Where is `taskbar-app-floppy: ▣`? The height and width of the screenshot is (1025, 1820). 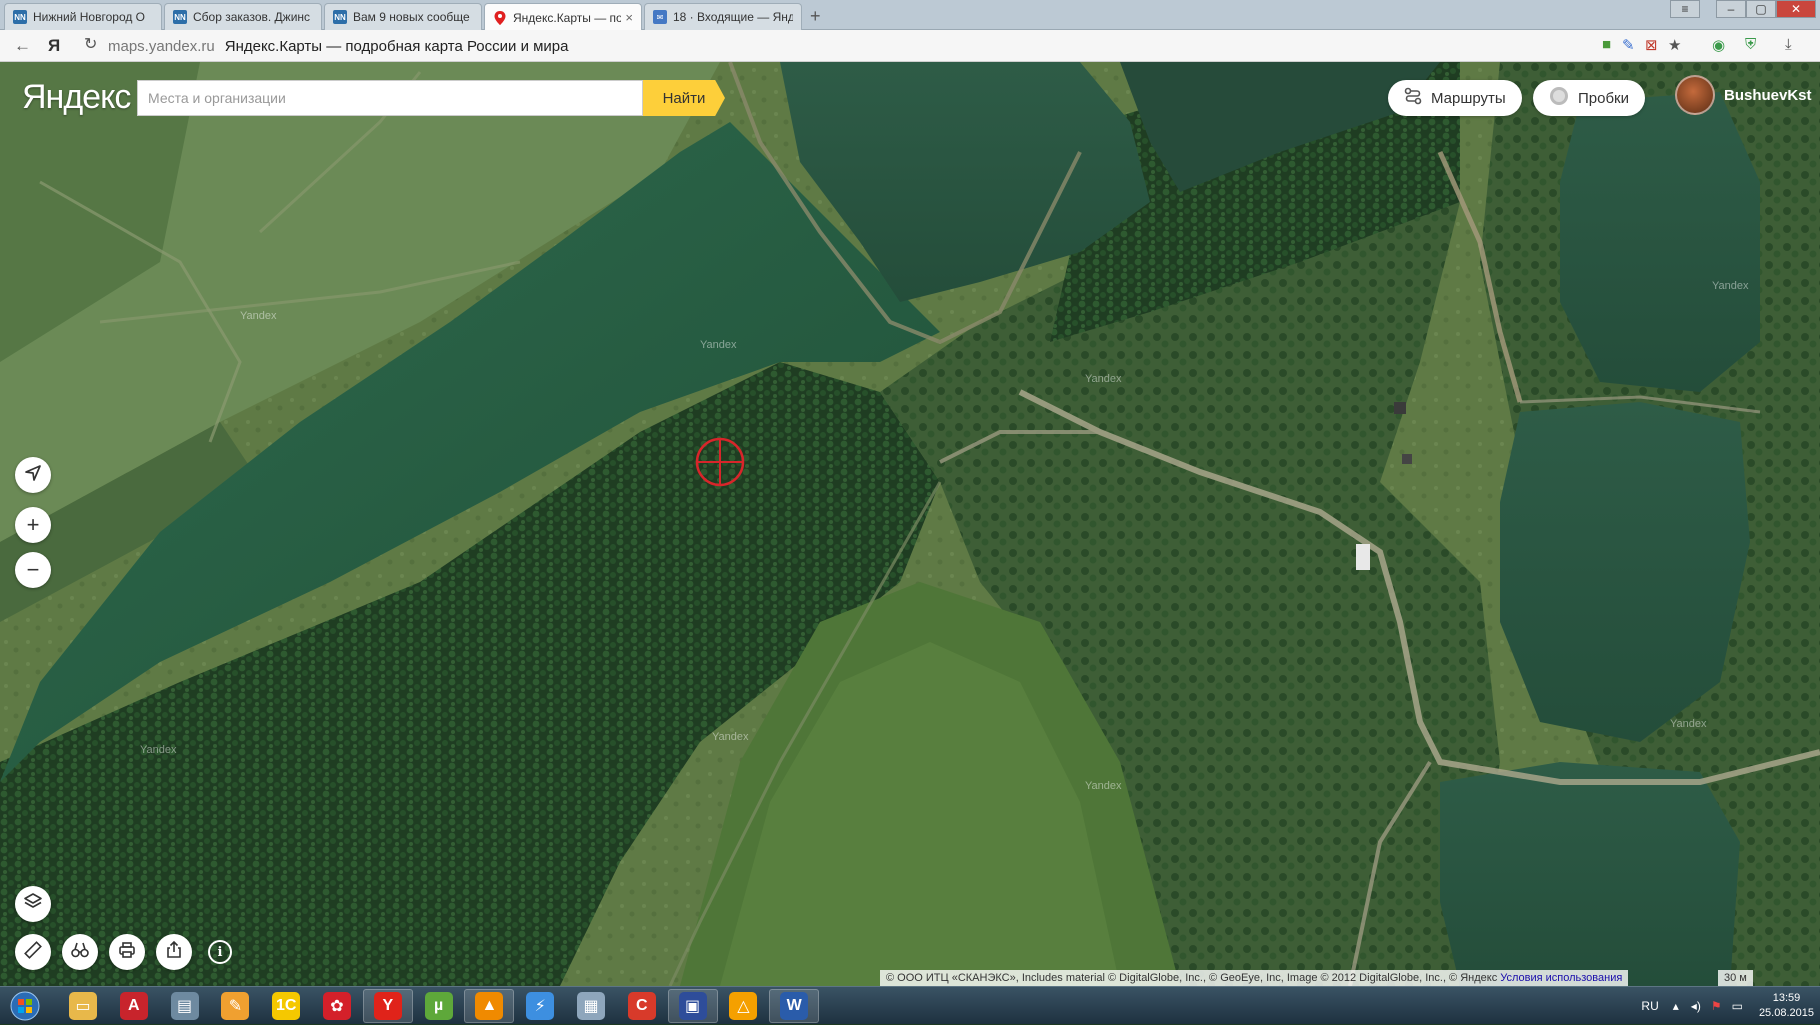 taskbar-app-floppy: ▣ is located at coordinates (692, 1006).